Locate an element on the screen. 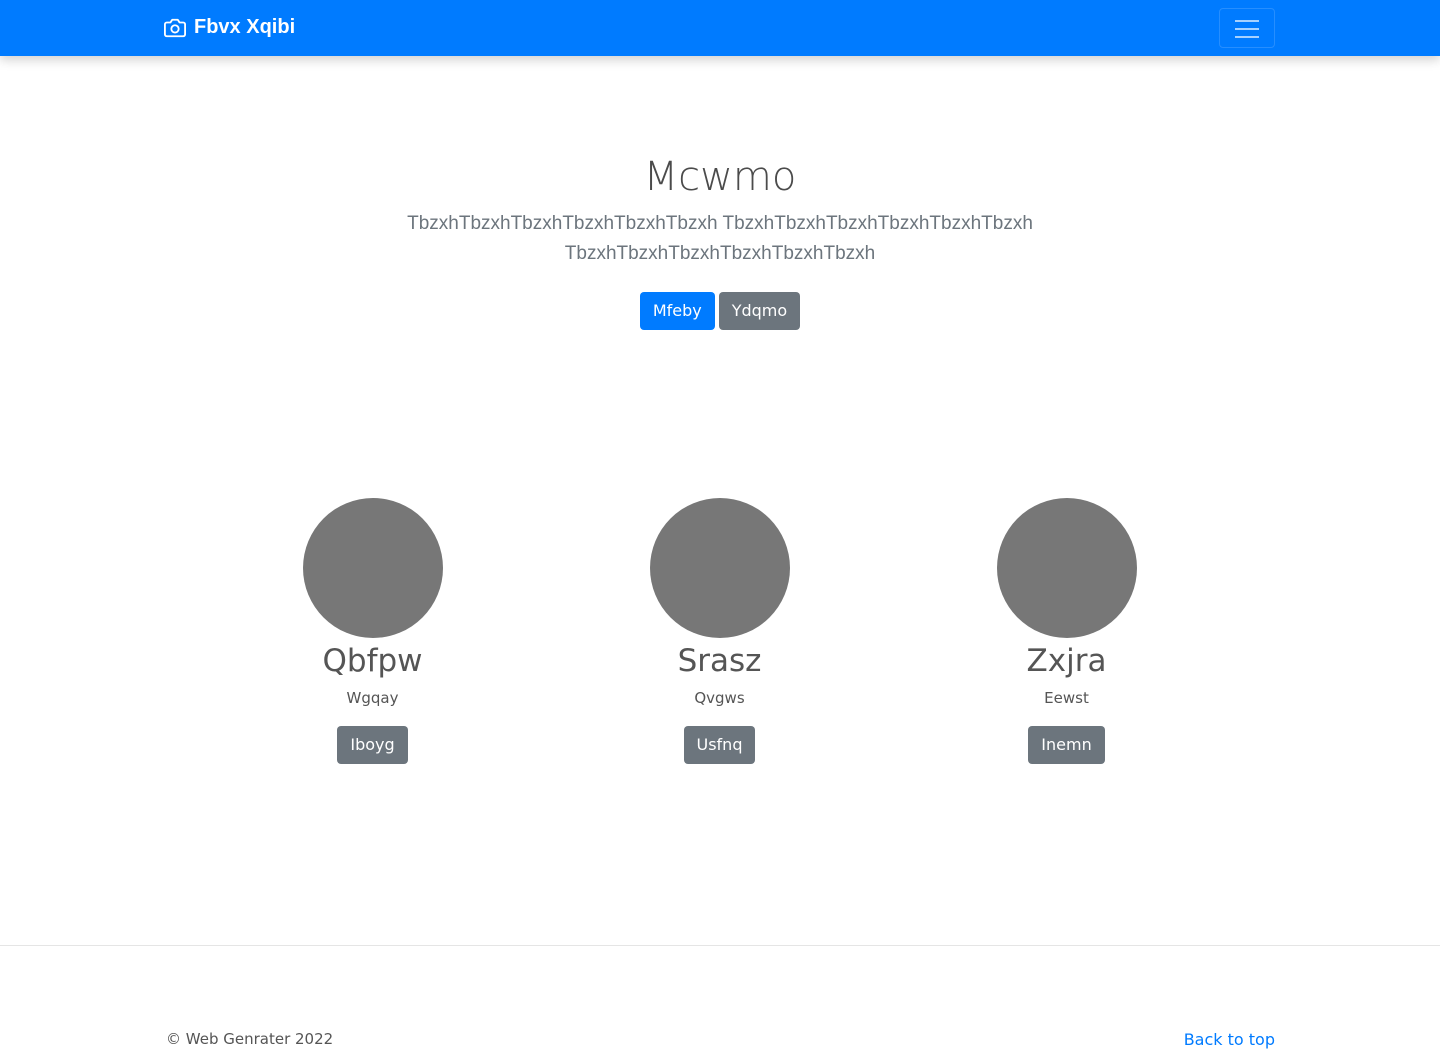 The image size is (1440, 1051). member-name: Qbfpw is located at coordinates (372, 661).